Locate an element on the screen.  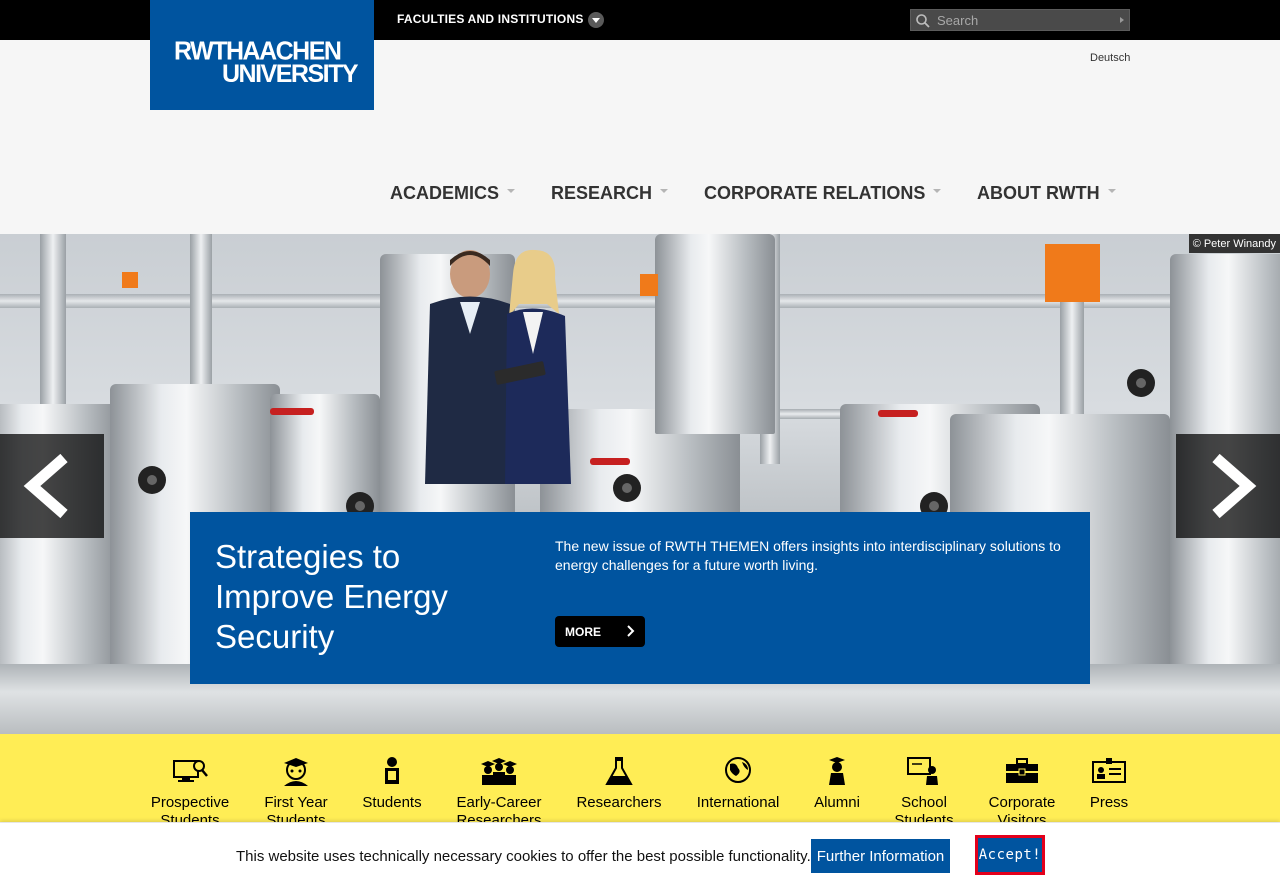
teaser-title: Strategies to Improve Energy Security is located at coordinates (365, 597).